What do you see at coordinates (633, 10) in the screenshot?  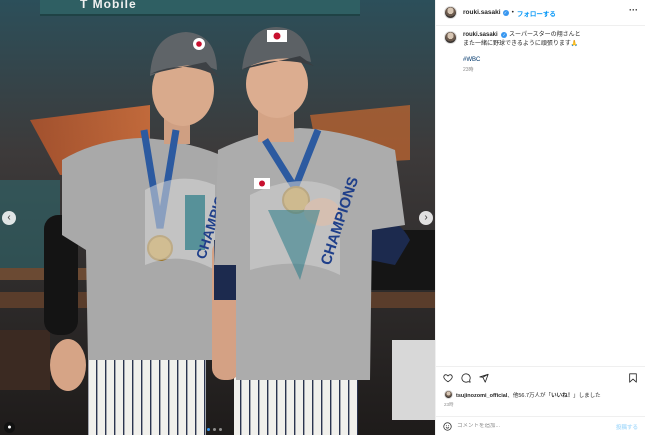 I see `more-options-icon: ···` at bounding box center [633, 10].